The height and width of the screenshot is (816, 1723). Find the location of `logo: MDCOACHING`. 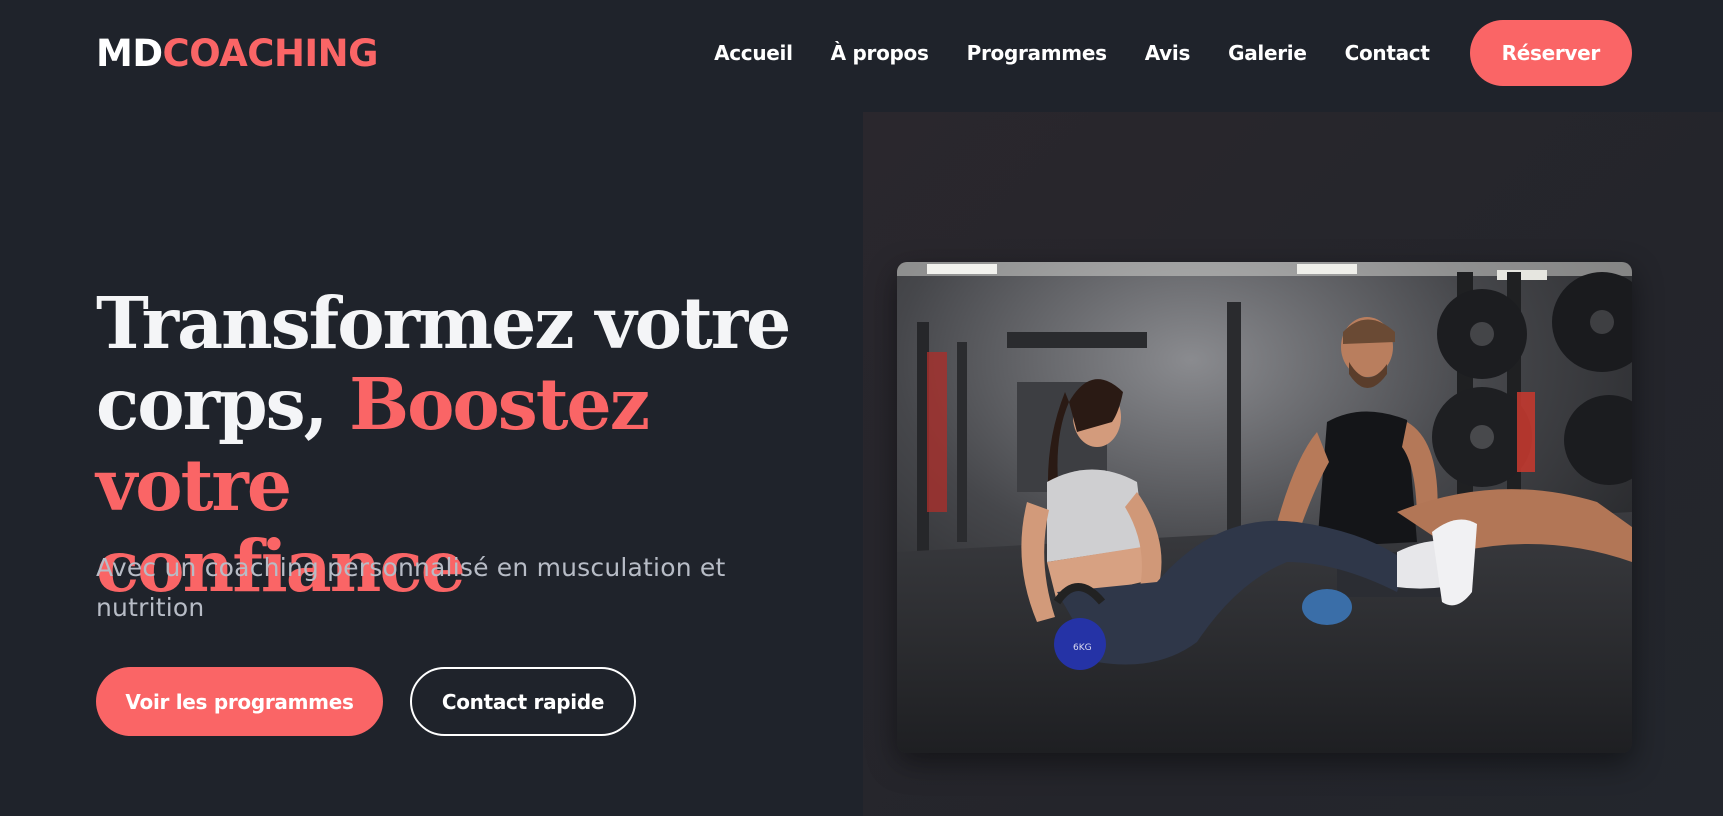

logo: MDCOACHING is located at coordinates (237, 54).